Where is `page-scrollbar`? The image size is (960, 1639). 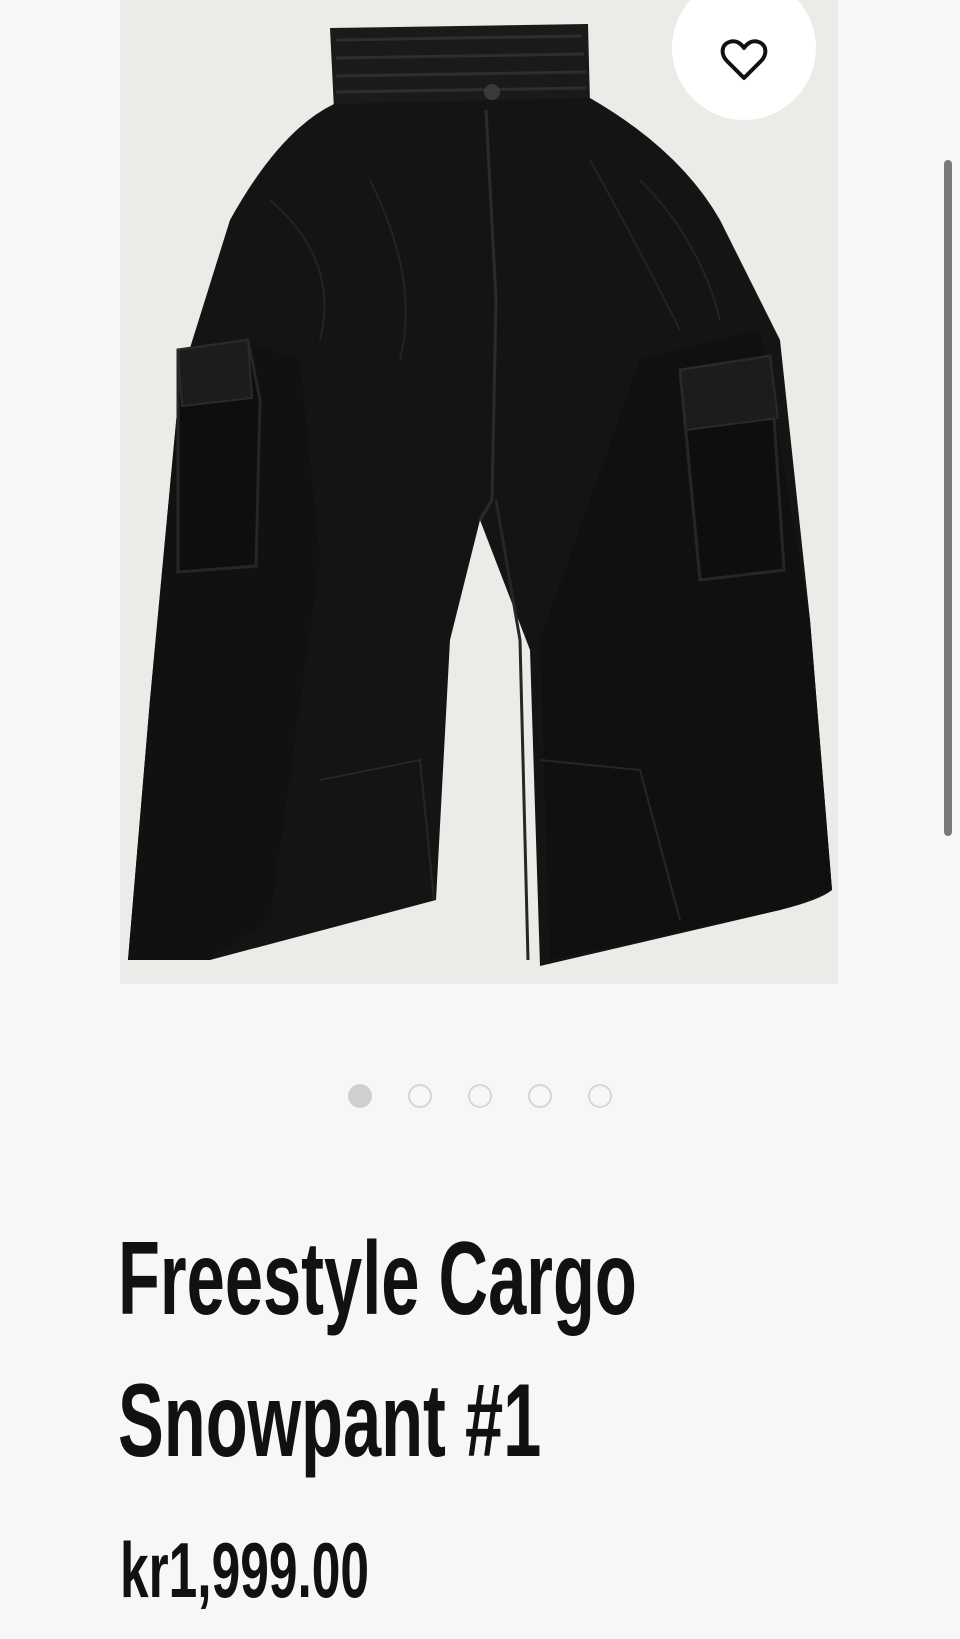
page-scrollbar is located at coordinates (948, 498).